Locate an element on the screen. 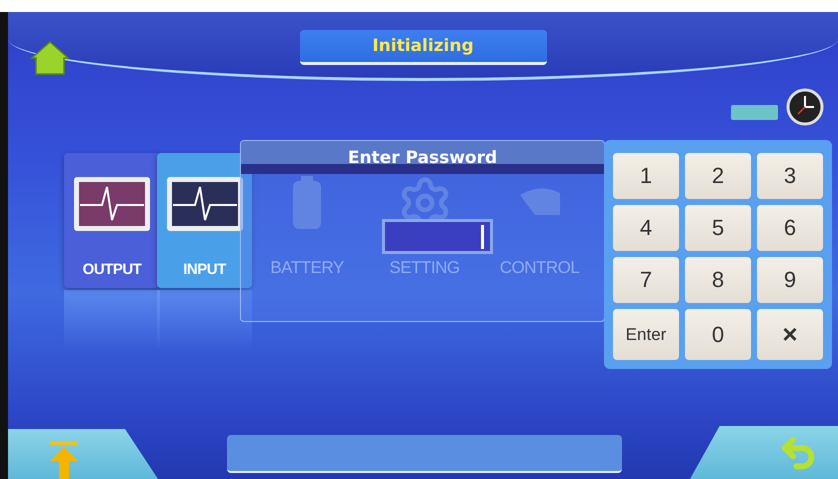 Image resolution: width=838 pixels, height=479 pixels. digit-key: 6 is located at coordinates (790, 228).